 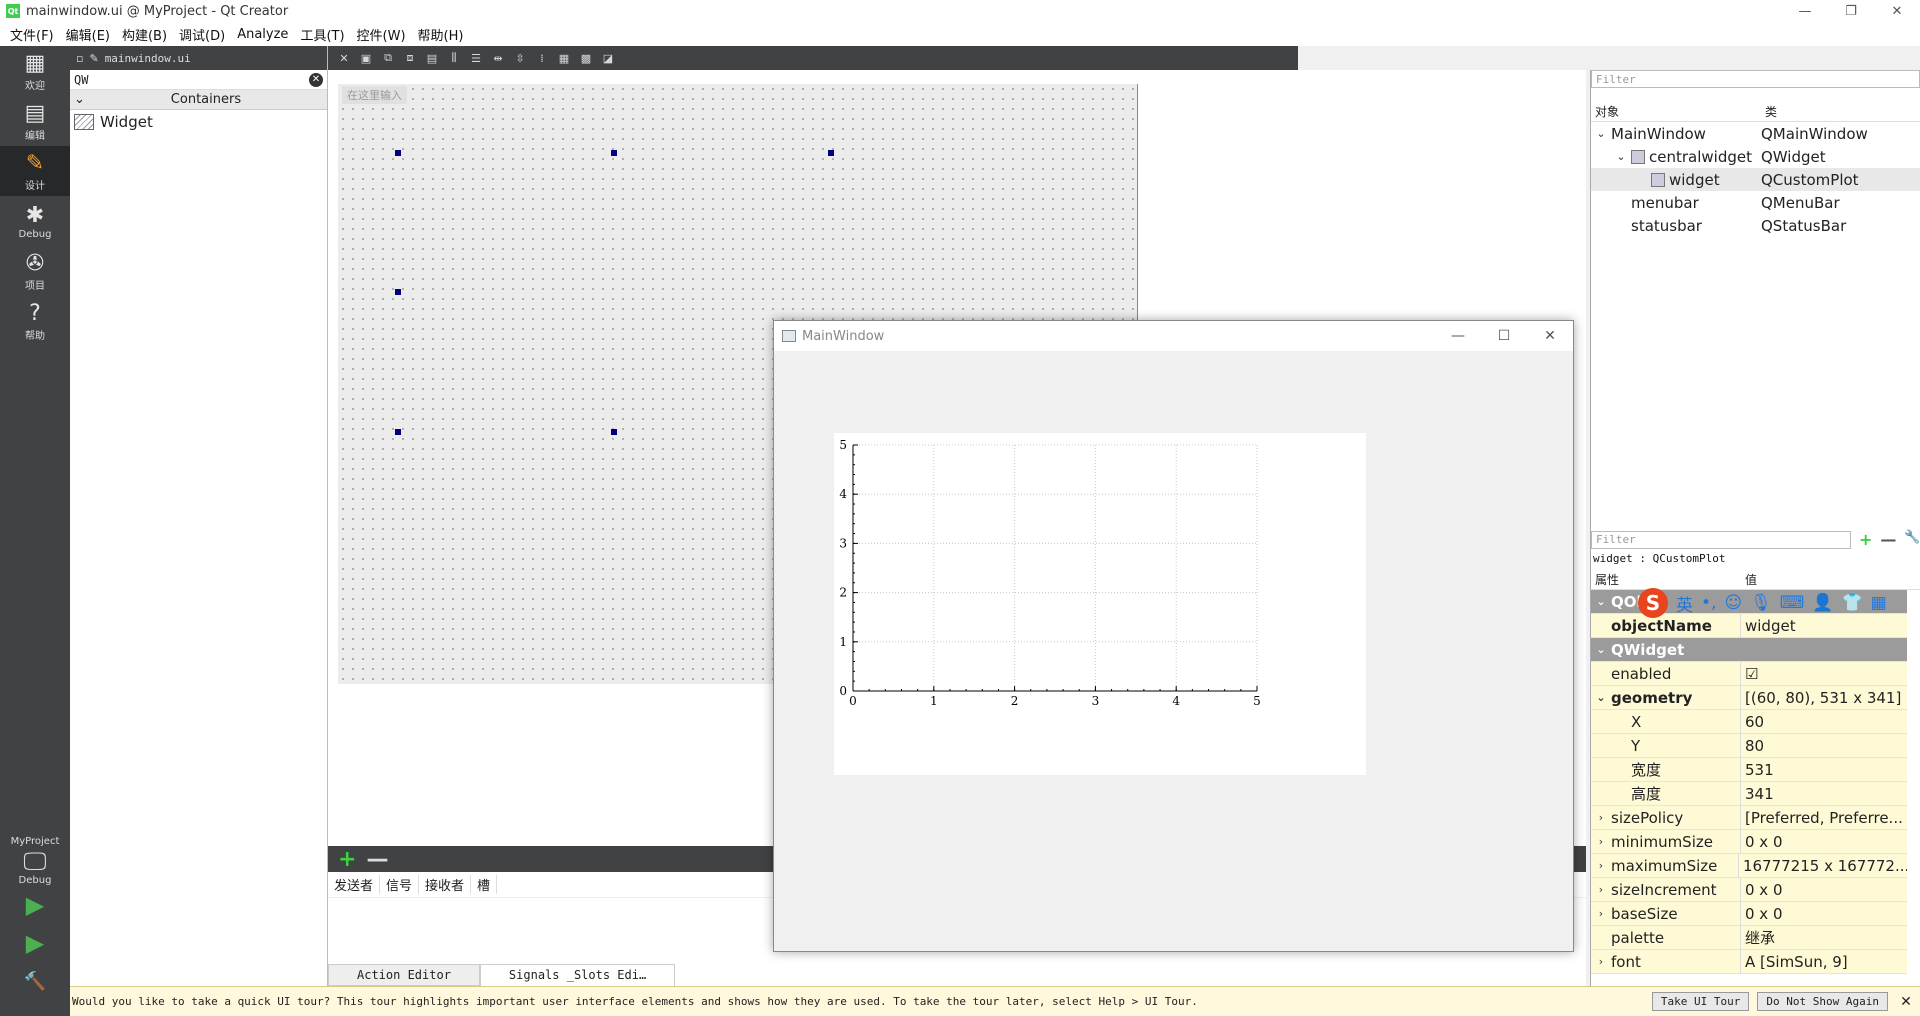 I want to click on remove-property-button: —, so click(x=1888, y=539).